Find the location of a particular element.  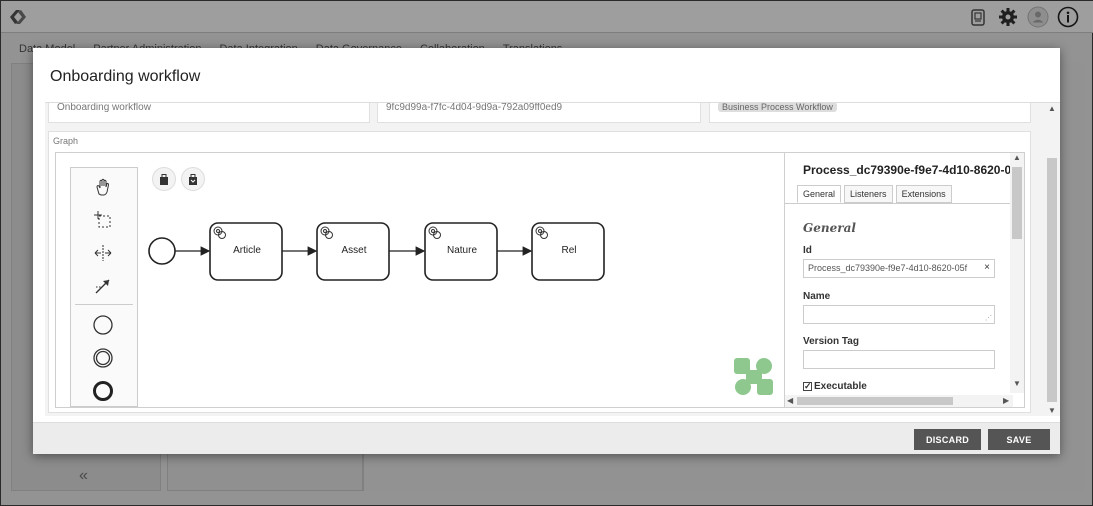

start-event is located at coordinates (162, 251).